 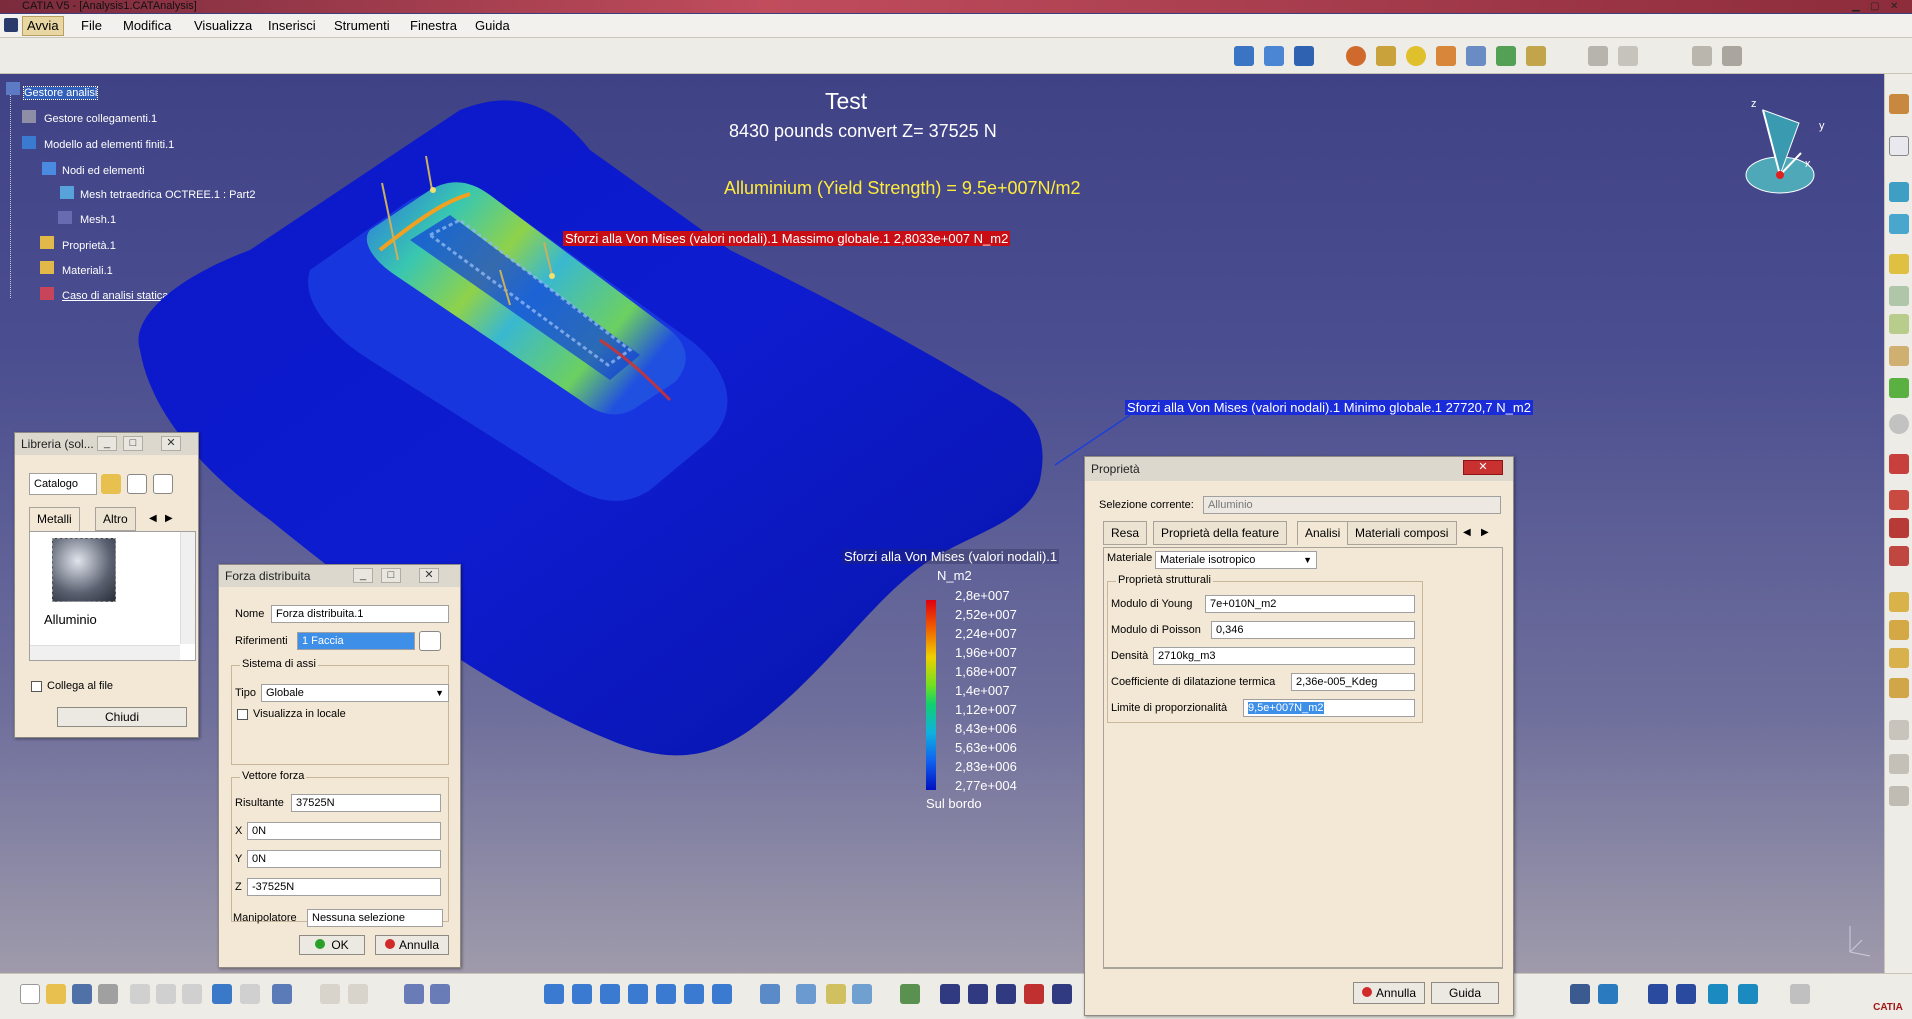 What do you see at coordinates (1782, 150) in the screenshot?
I see `compass-icon: z y x` at bounding box center [1782, 150].